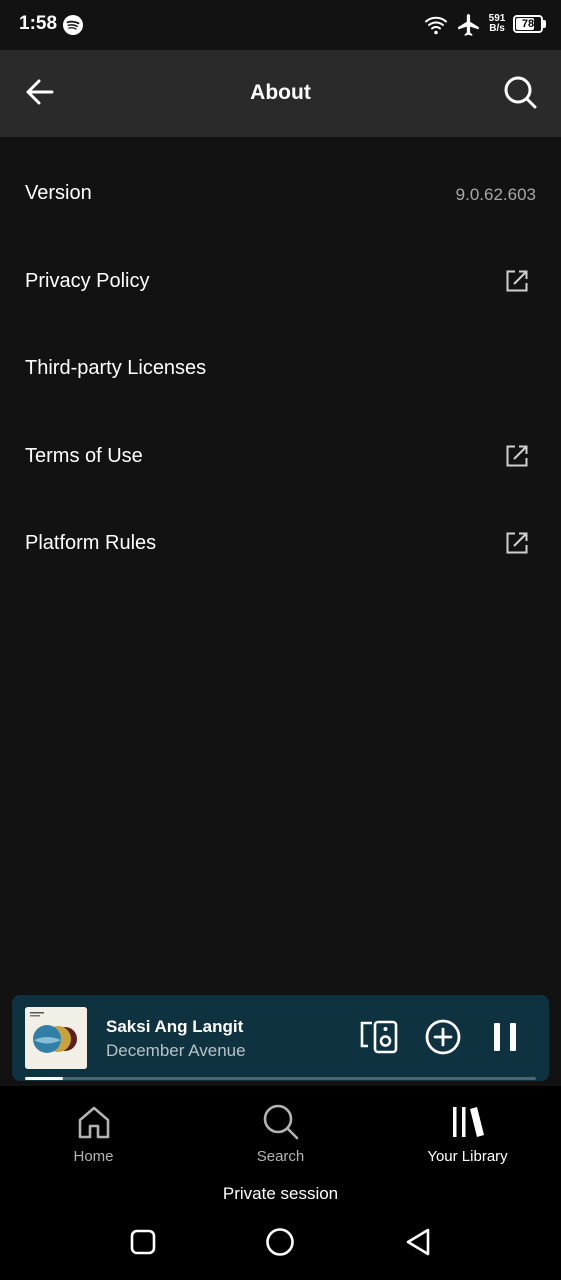 The width and height of the screenshot is (561, 1280). Describe the element at coordinates (467, 1156) in the screenshot. I see `nav-label-your-library: Your Library` at that location.